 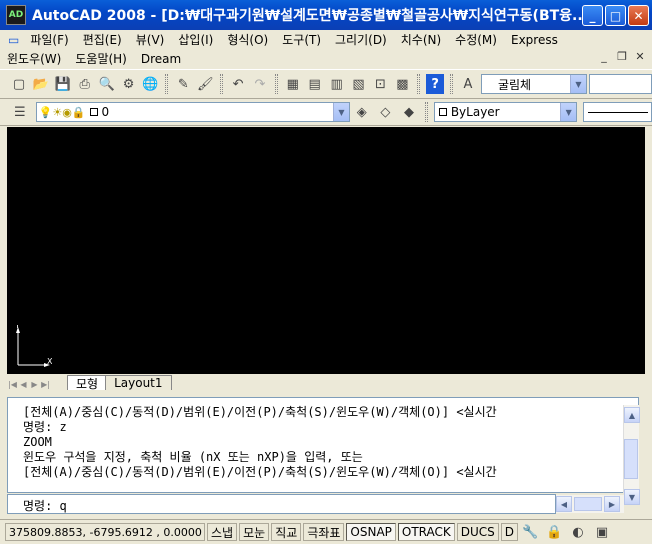 I want to click on menu-item-4: 형식(O), so click(x=247, y=39).